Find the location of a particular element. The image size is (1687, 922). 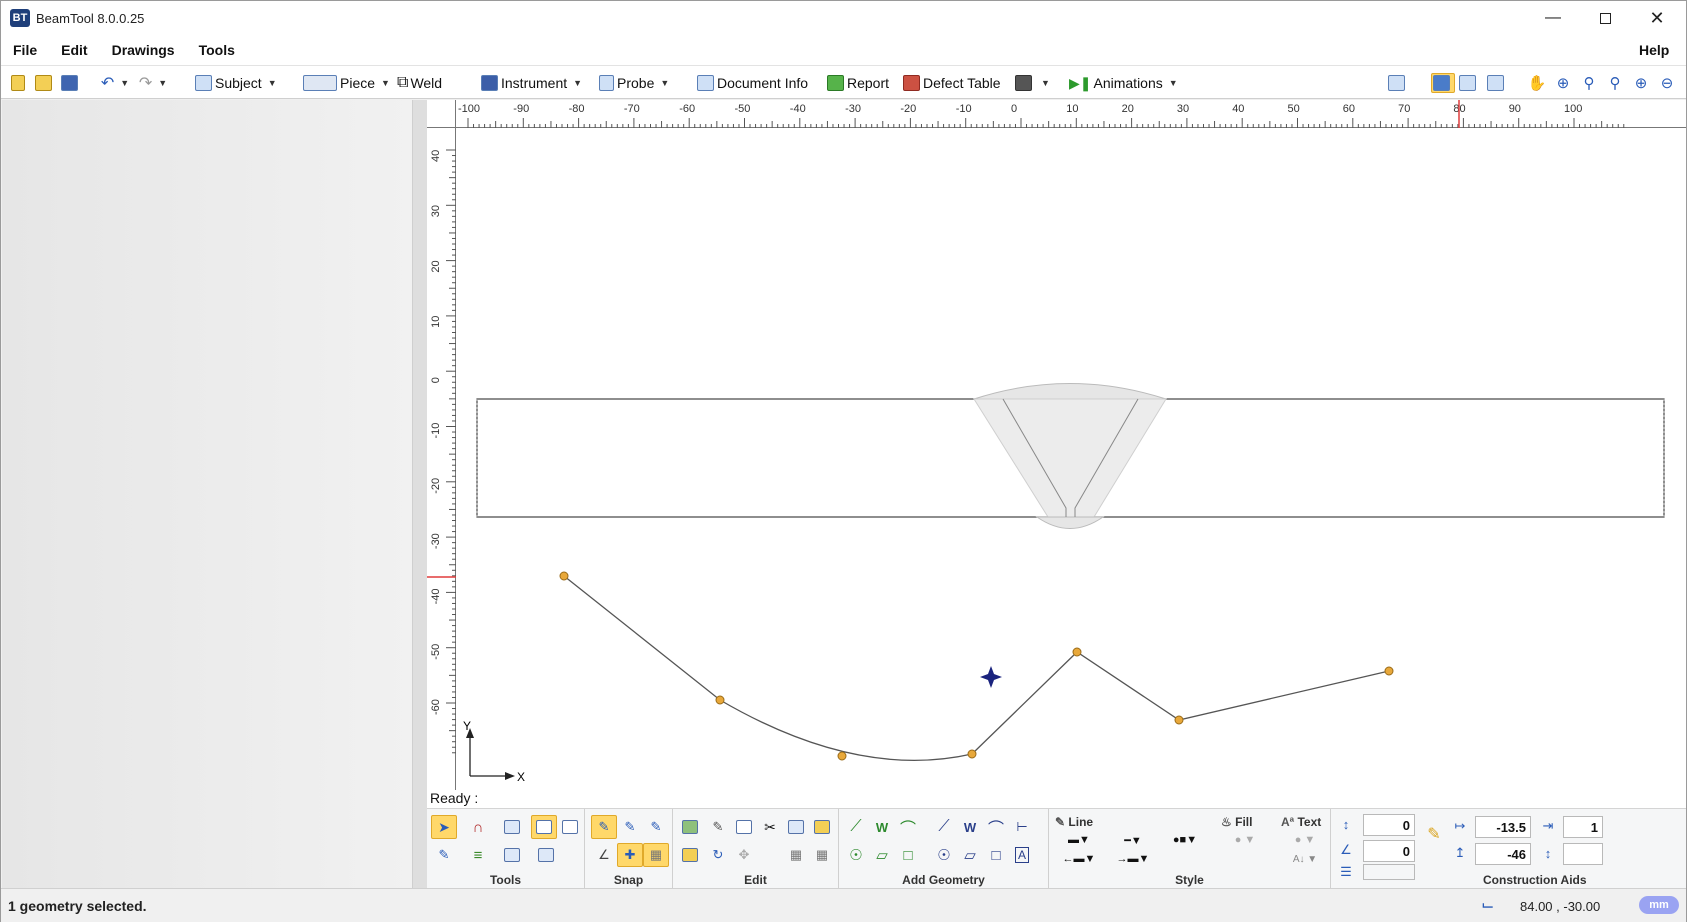

magnet-tool-button: ∩ is located at coordinates (478, 827).